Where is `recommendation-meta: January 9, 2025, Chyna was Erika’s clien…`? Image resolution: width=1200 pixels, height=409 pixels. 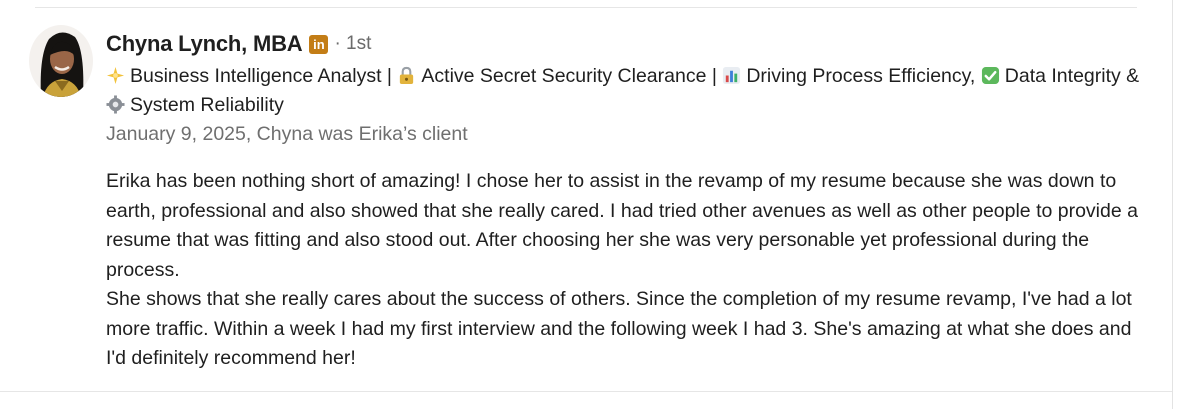
recommendation-meta: January 9, 2025, Chyna was Erika’s clien… is located at coordinates (287, 134).